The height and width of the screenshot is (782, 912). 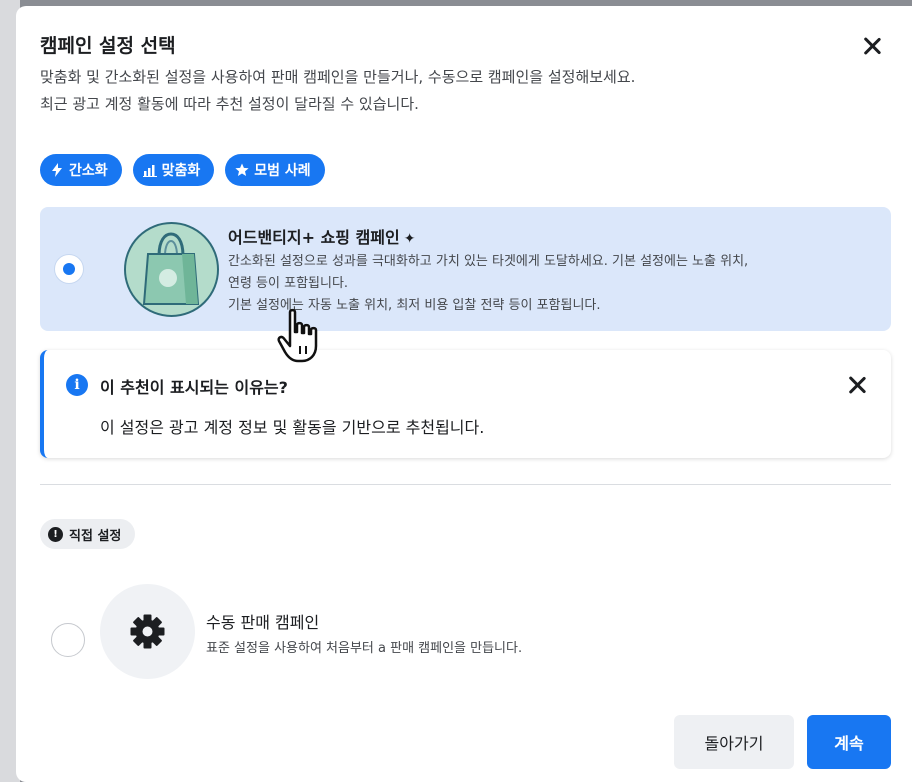 I want to click on info-box-text: 이 설정은 광고 계정 정보 및 활동을 기반으로 추천됩니다., so click(x=292, y=427).